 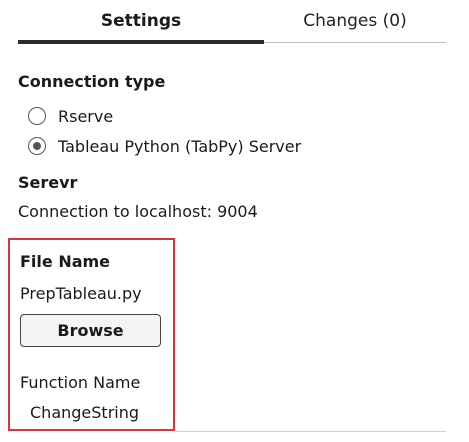 I want to click on server-heading: Serevr, so click(x=48, y=182).